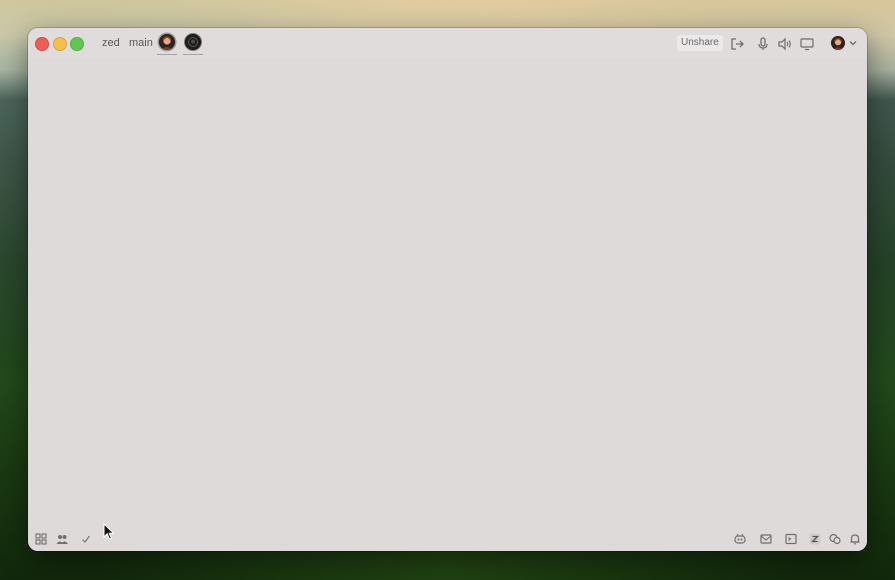 This screenshot has width=895, height=580. I want to click on bell-icon, so click(855, 539).